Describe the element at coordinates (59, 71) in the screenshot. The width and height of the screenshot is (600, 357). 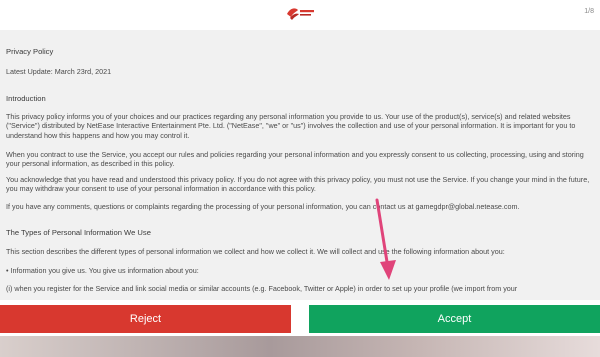
I see `latest-update: Latest Update: March 23rd, 2021` at that location.